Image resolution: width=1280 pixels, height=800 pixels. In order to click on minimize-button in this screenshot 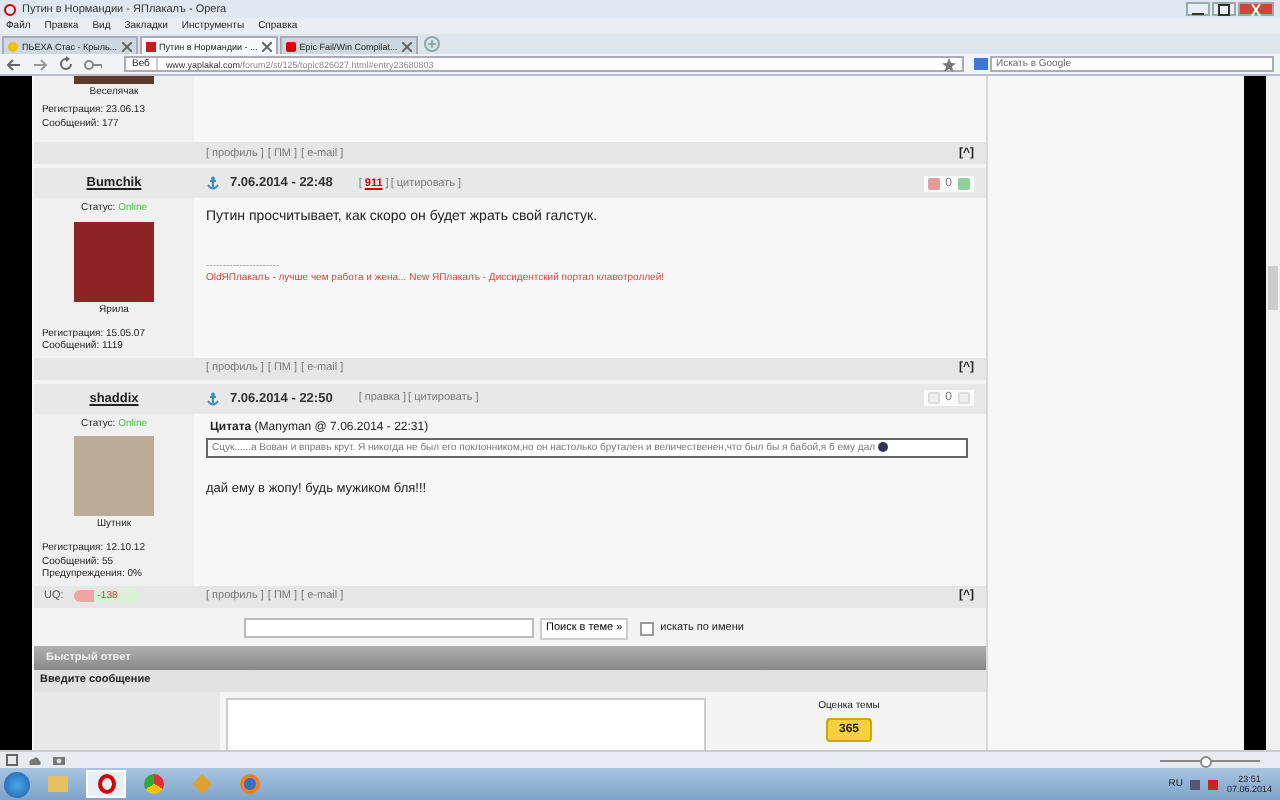, I will do `click(1198, 9)`.